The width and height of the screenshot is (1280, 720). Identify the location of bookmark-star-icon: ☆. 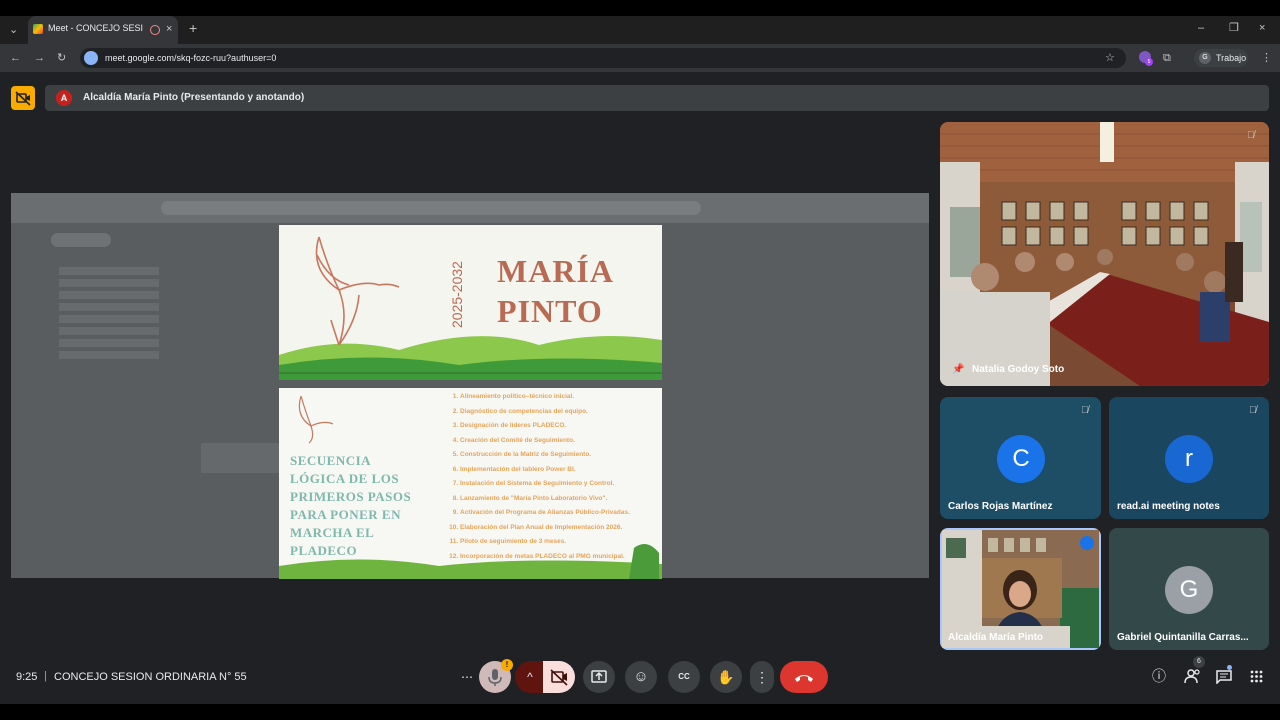
(1110, 58).